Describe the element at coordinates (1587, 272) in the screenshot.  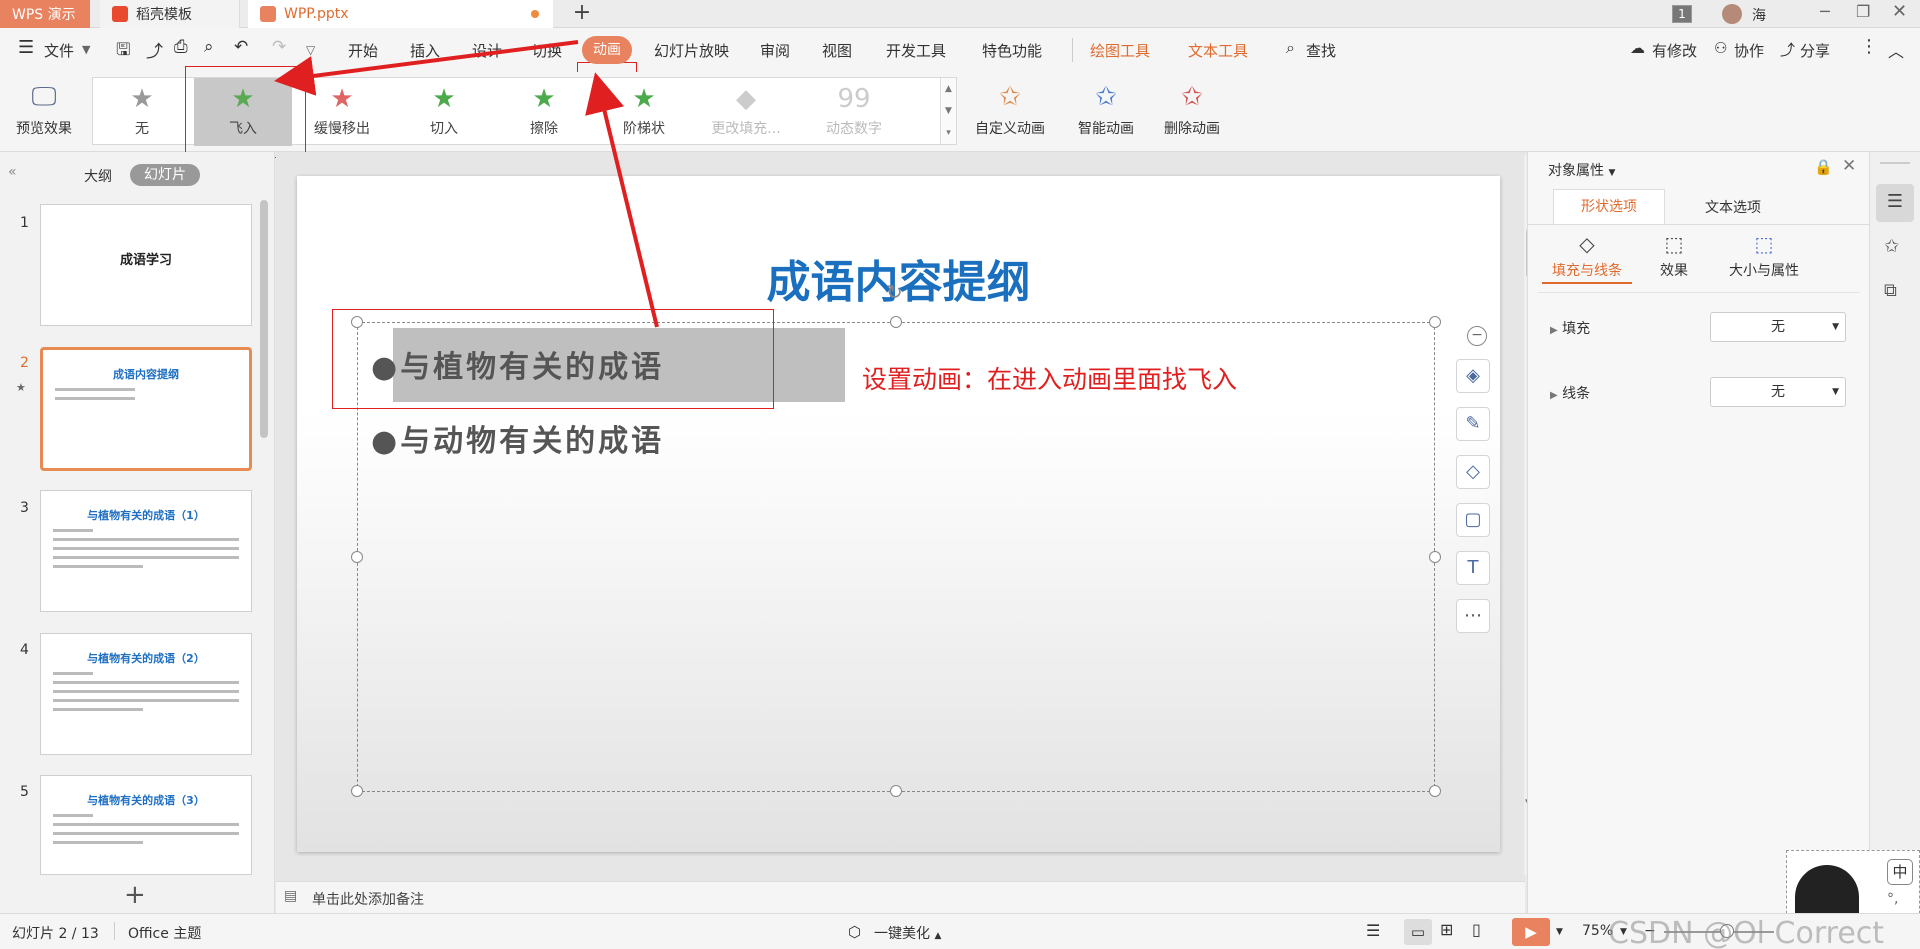
I see `subtab-label: 填充与线条` at that location.